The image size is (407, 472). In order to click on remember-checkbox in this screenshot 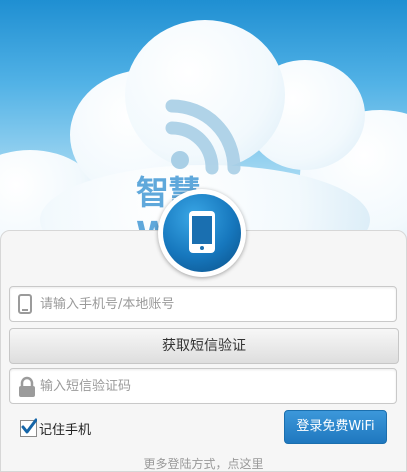, I will do `click(28, 427)`.